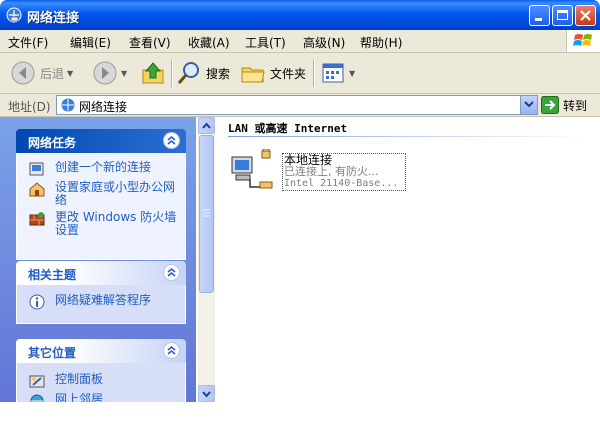 This screenshot has height=426, width=600. What do you see at coordinates (53, 18) in the screenshot?
I see `window-title: 网络连接` at bounding box center [53, 18].